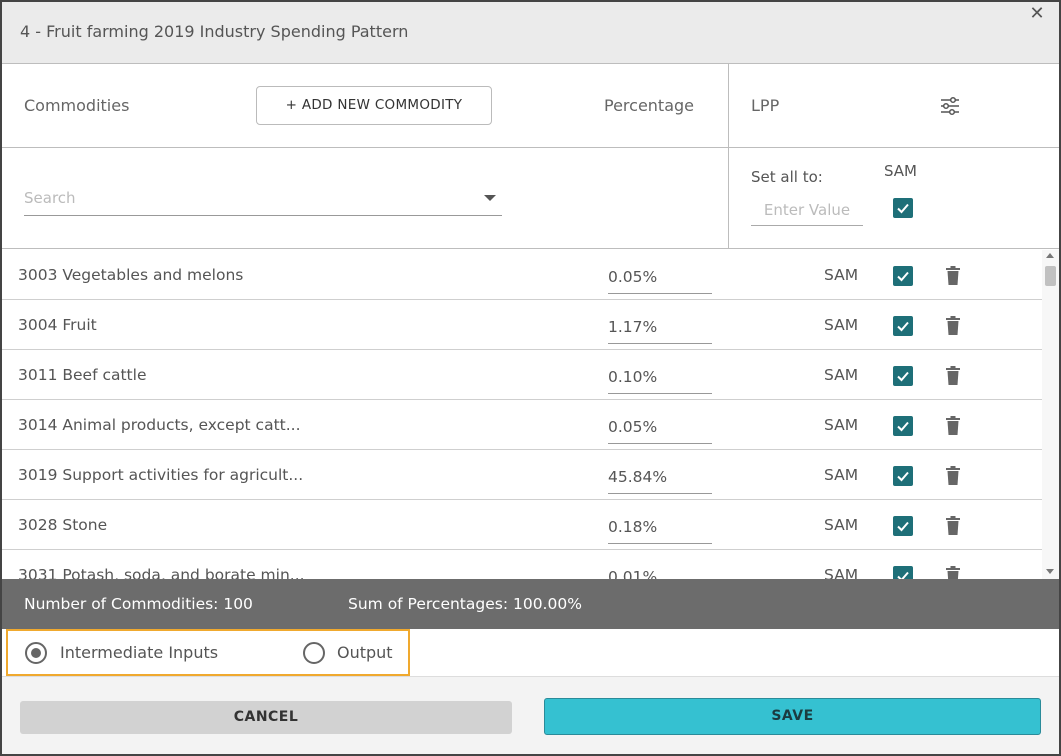  I want to click on chevron-down-icon, so click(490, 198).